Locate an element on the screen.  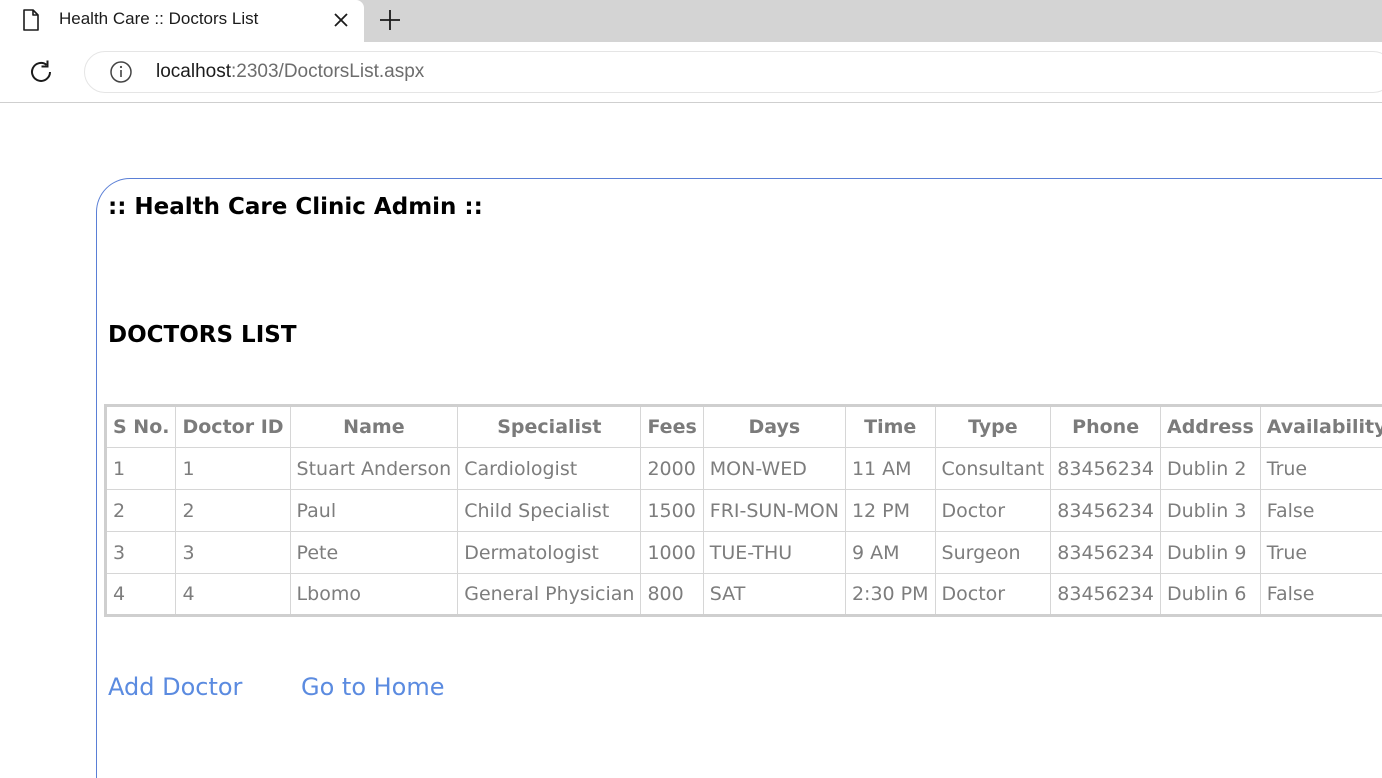
col-header-specialist: Specialist is located at coordinates (549, 427).